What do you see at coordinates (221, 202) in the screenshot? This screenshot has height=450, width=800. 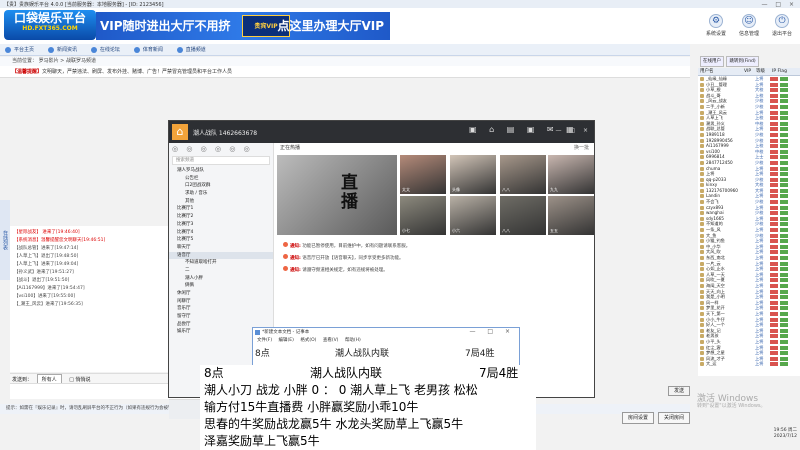 I see `channel-item: 其他` at bounding box center [221, 202].